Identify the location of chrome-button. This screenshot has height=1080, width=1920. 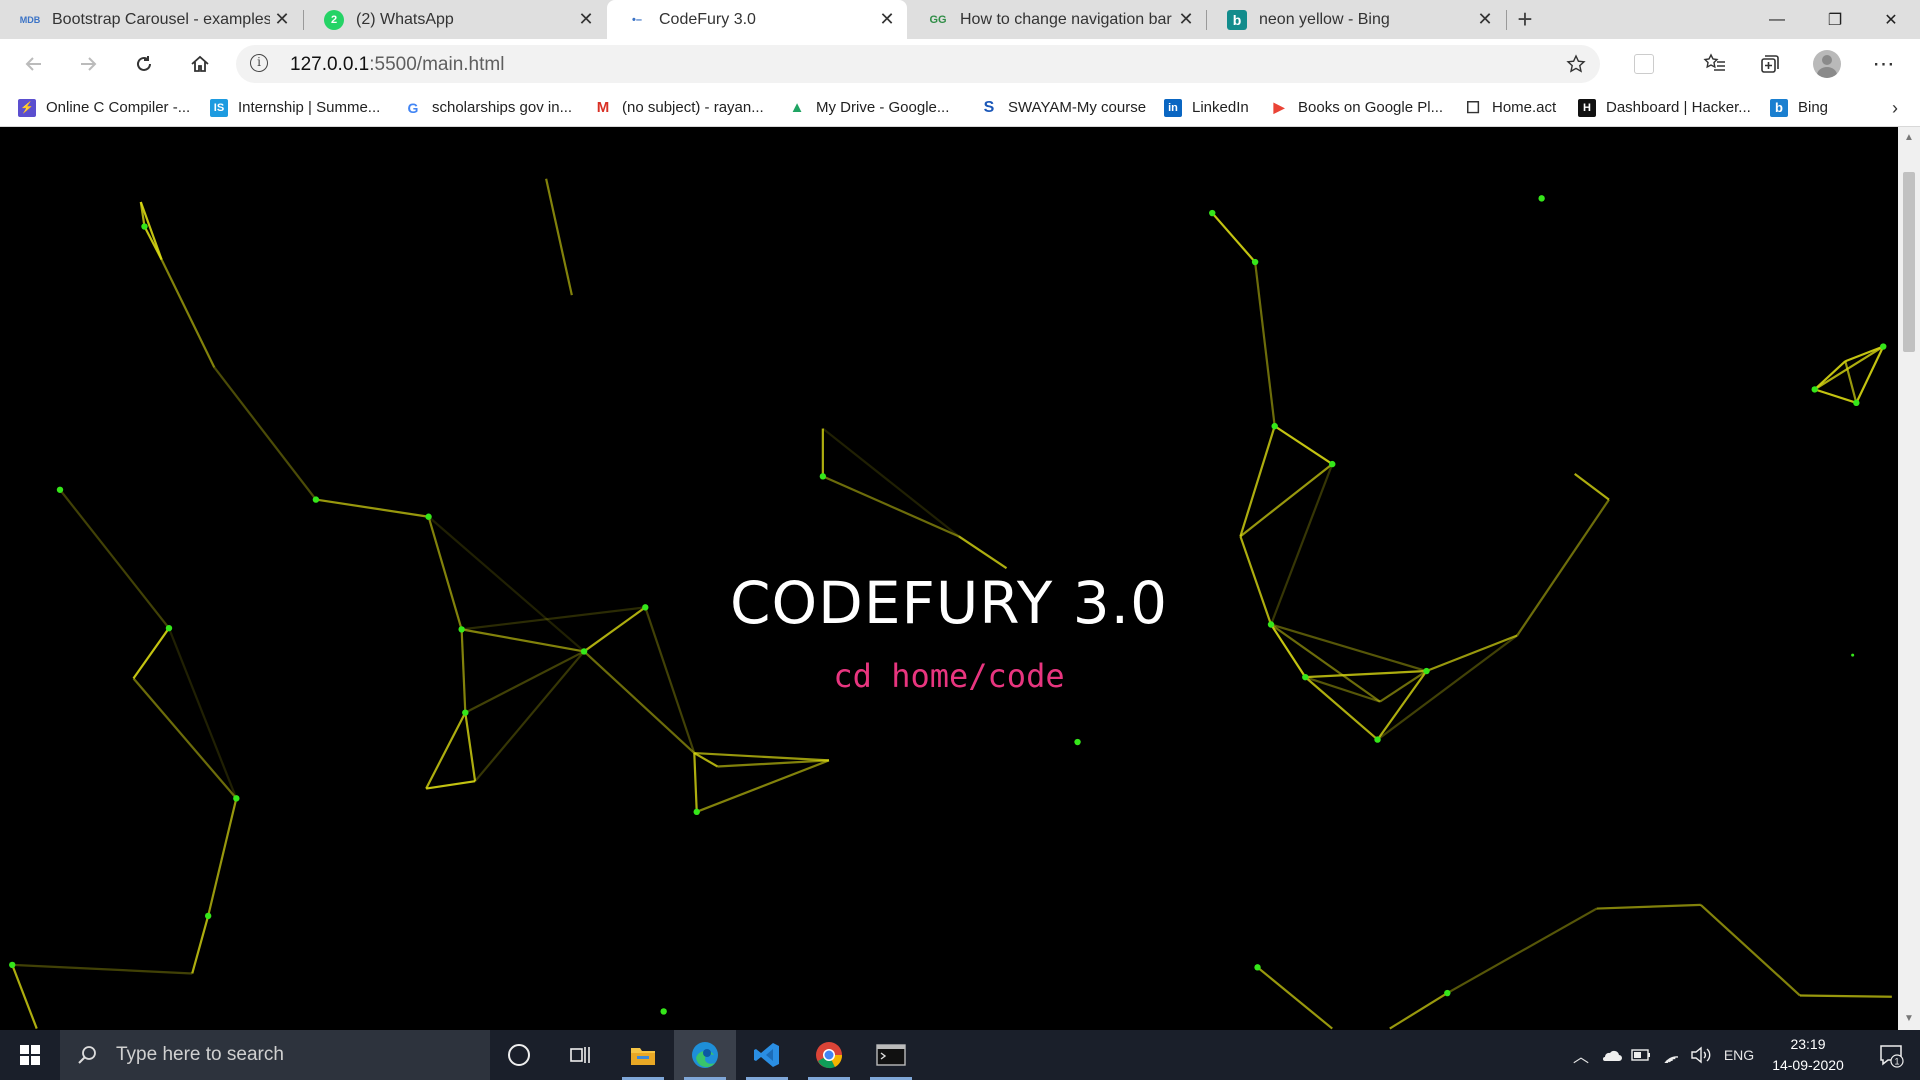
(829, 1055).